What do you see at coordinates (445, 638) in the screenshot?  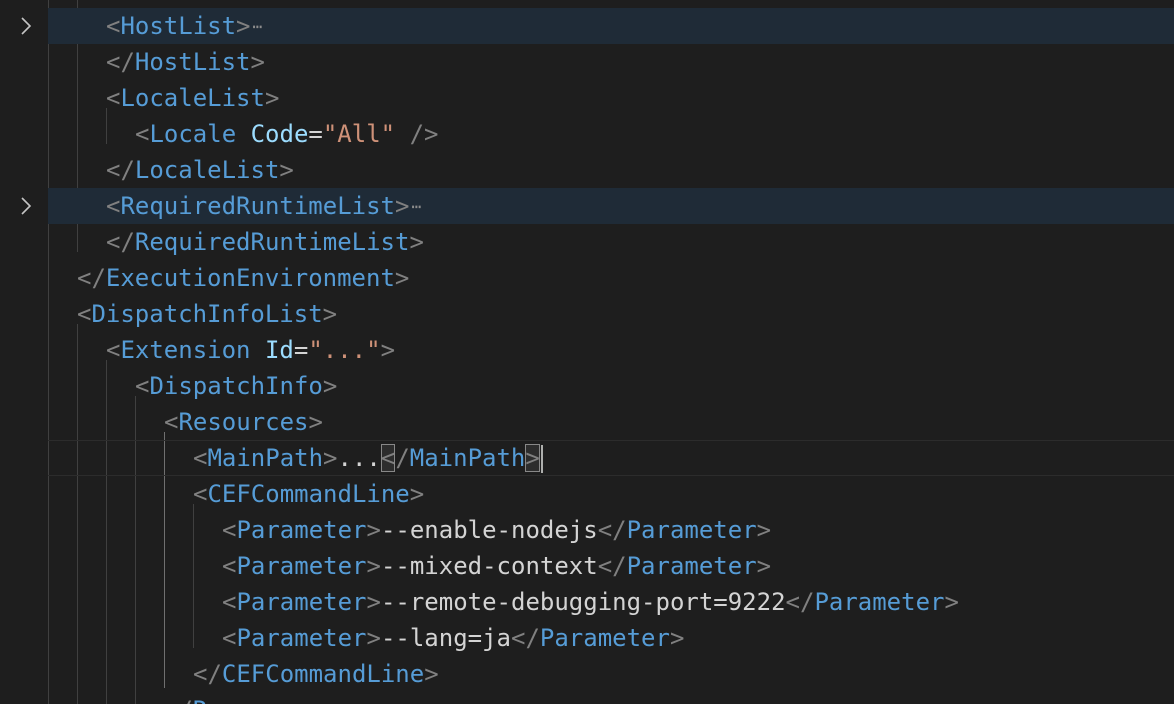 I see `element-text: --lang=ja` at bounding box center [445, 638].